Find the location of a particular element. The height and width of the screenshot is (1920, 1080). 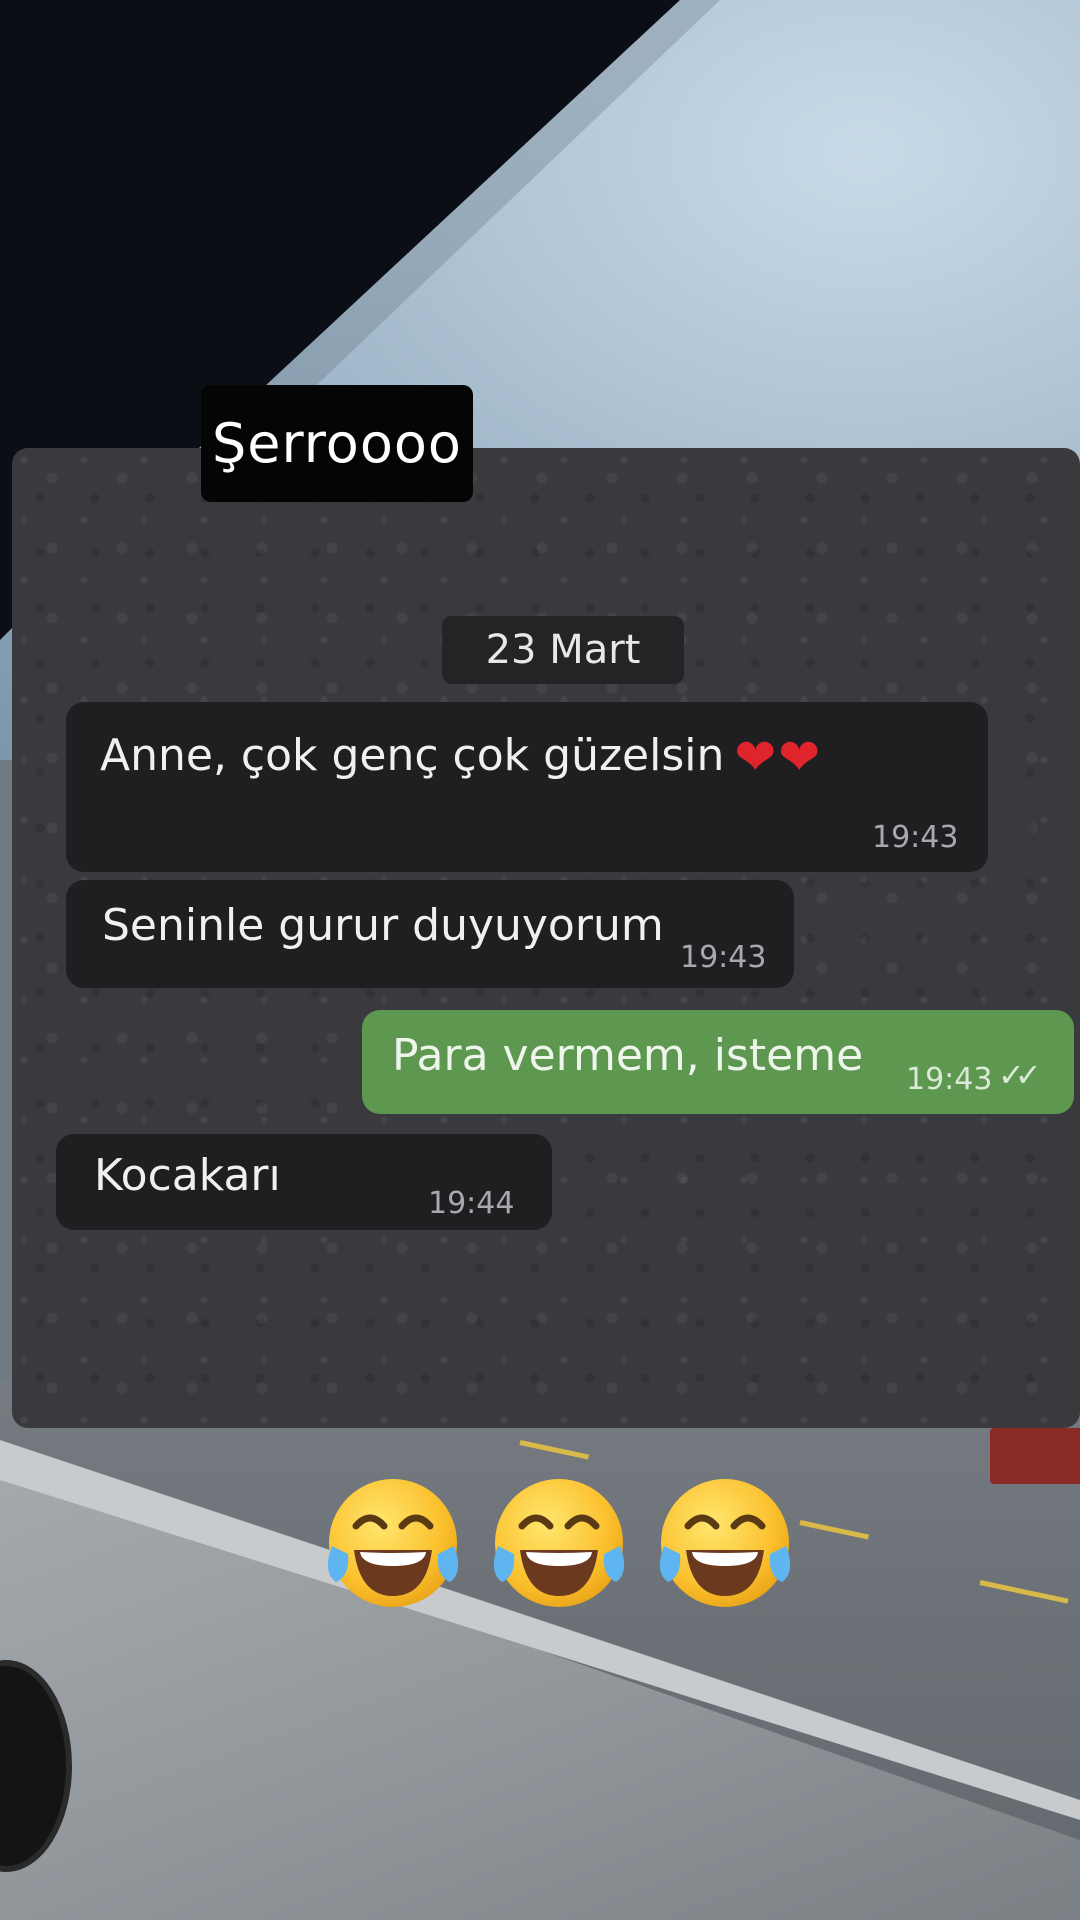

emoji-sticker-row is located at coordinates (568, 1548).